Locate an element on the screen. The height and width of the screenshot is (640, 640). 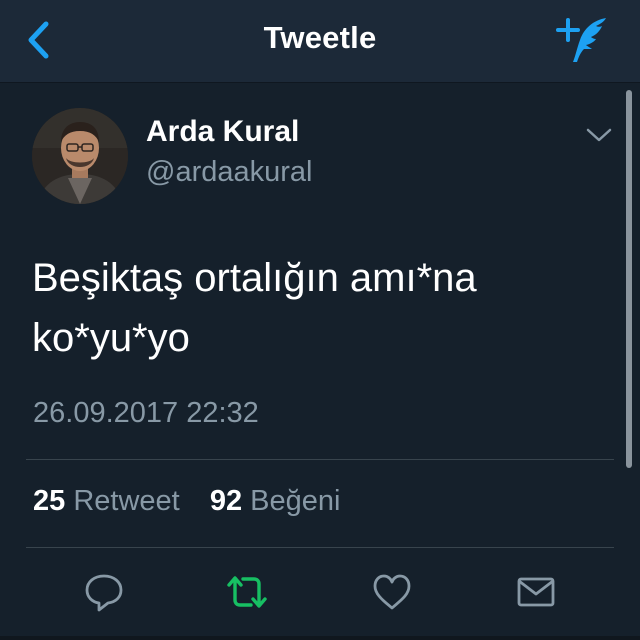
scrollbar is located at coordinates (629, 279).